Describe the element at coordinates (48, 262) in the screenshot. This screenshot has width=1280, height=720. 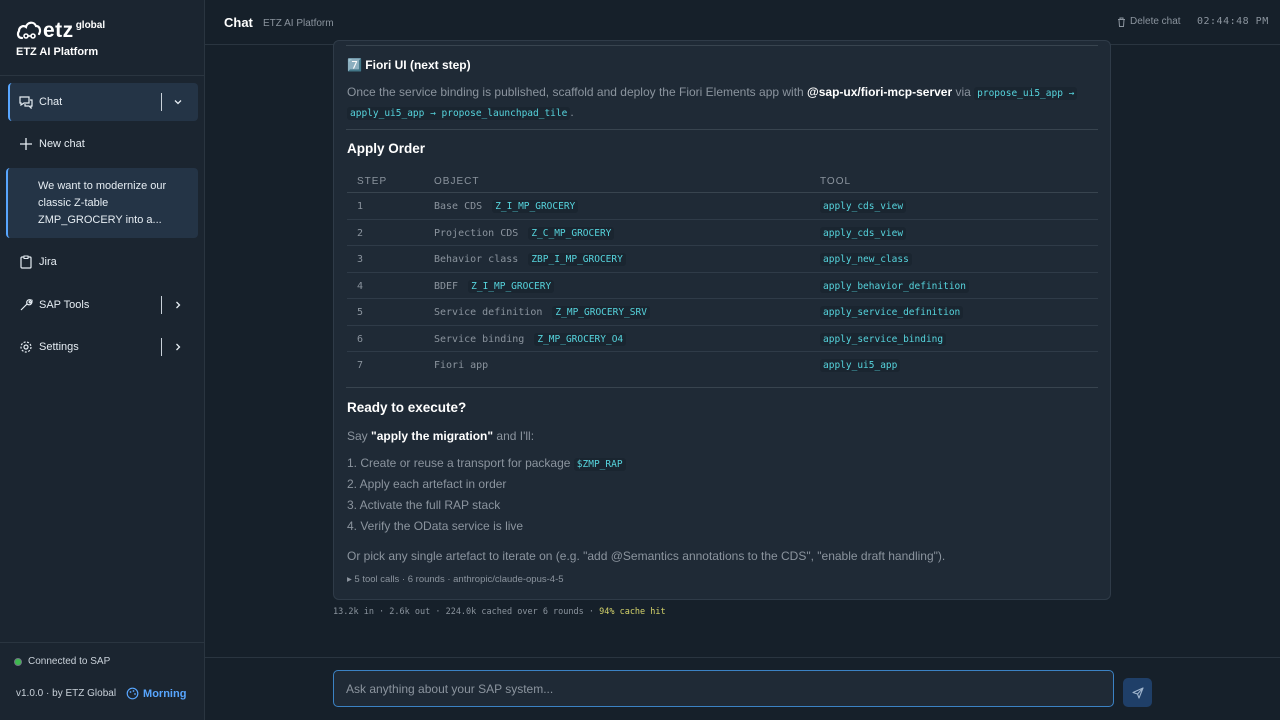
I see `sidebar-item-label: Jira` at that location.